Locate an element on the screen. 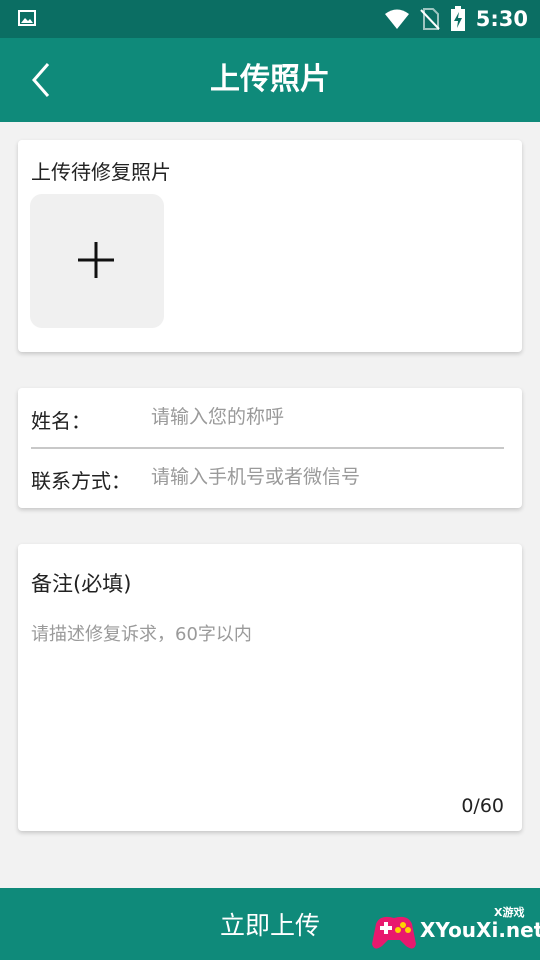 Image resolution: width=540 pixels, height=960 pixels. contact-card: 姓名： 联系方式： is located at coordinates (270, 448).